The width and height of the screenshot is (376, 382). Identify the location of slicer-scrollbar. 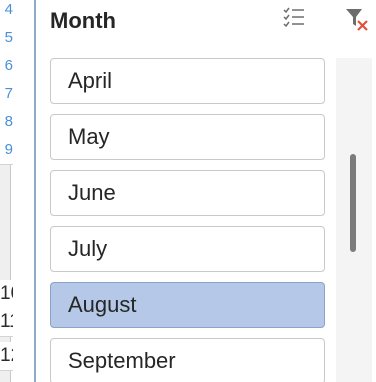
(354, 220).